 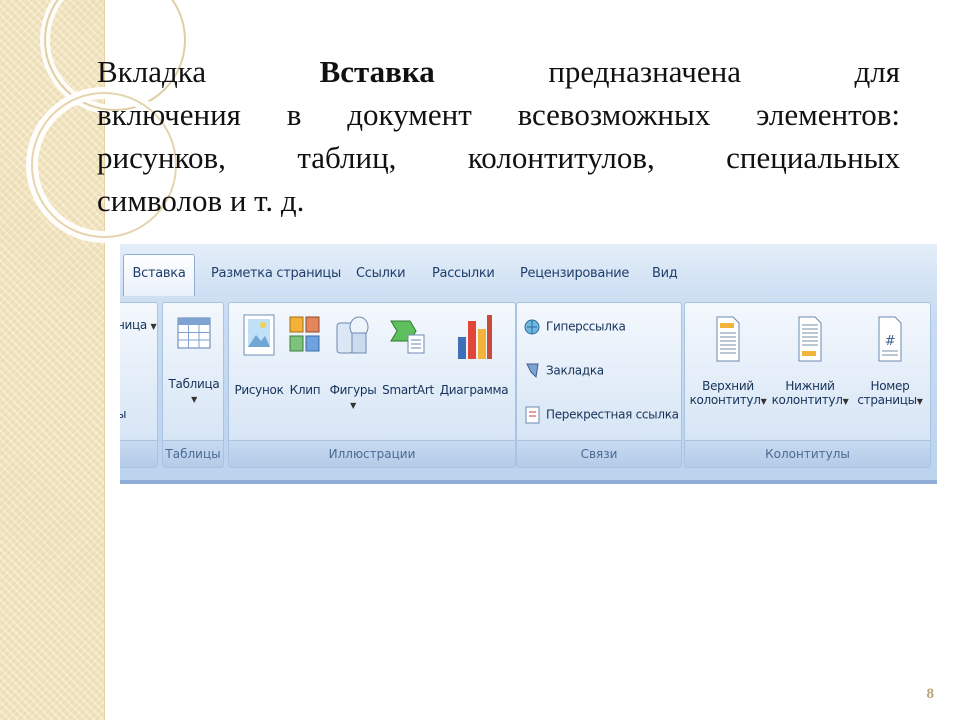 What do you see at coordinates (930, 694) in the screenshot?
I see `slide-page-number: 8` at bounding box center [930, 694].